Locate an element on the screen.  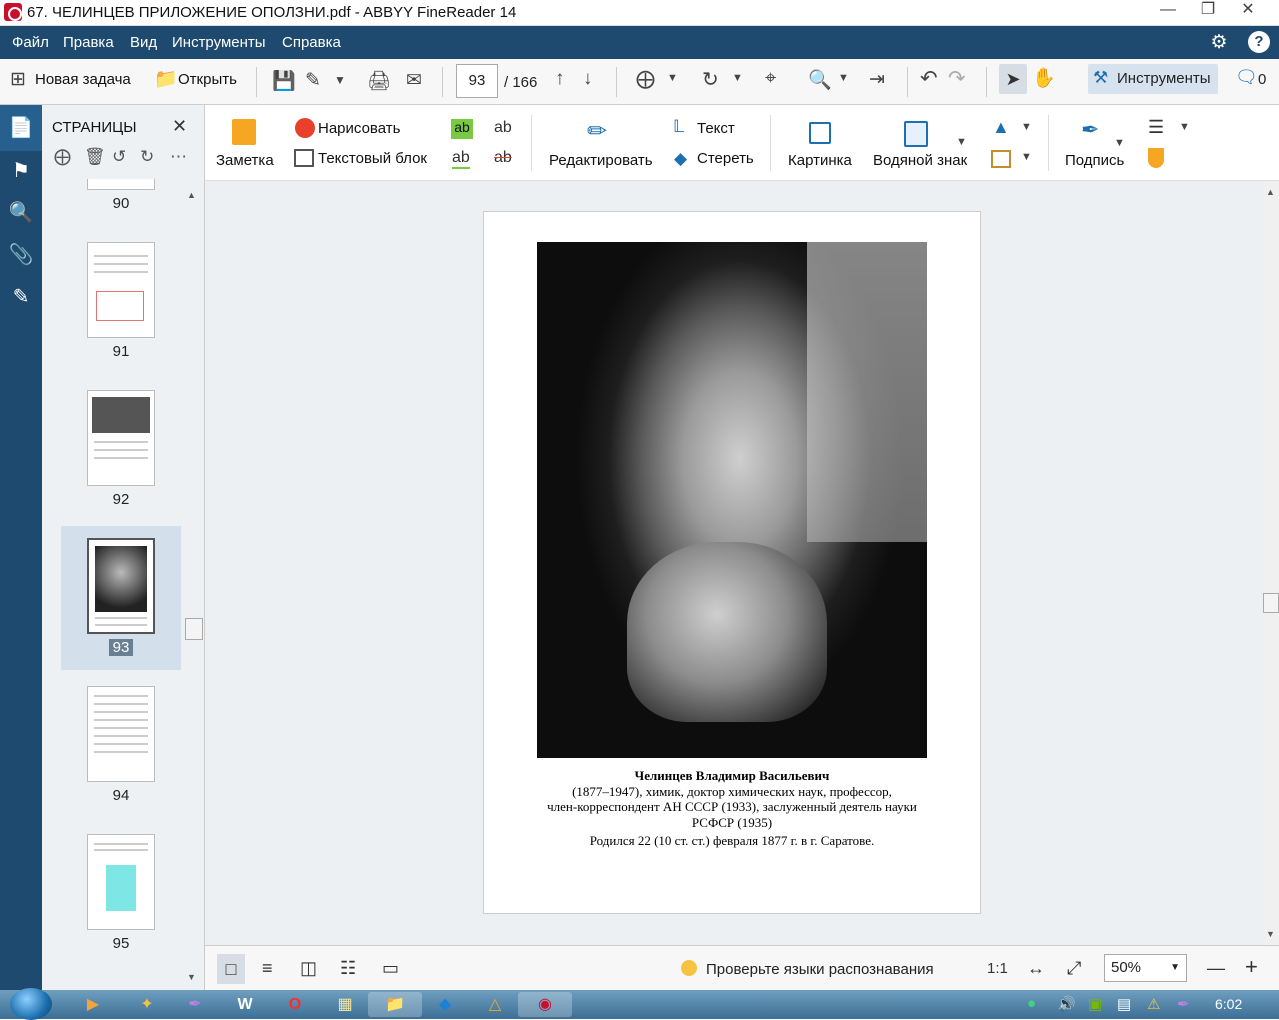
tray-warning-icon: ⚠ is located at coordinates (1153, 1004).